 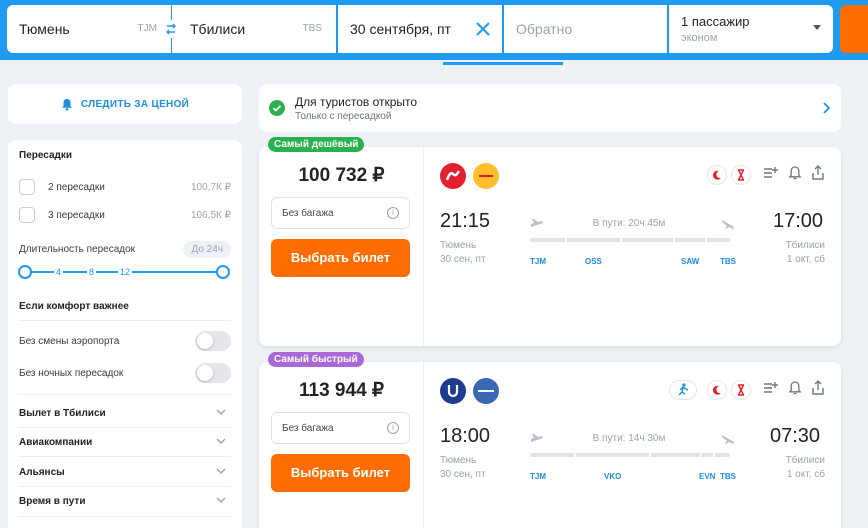 I want to click on departure-city: Тюмень, so click(x=458, y=245).